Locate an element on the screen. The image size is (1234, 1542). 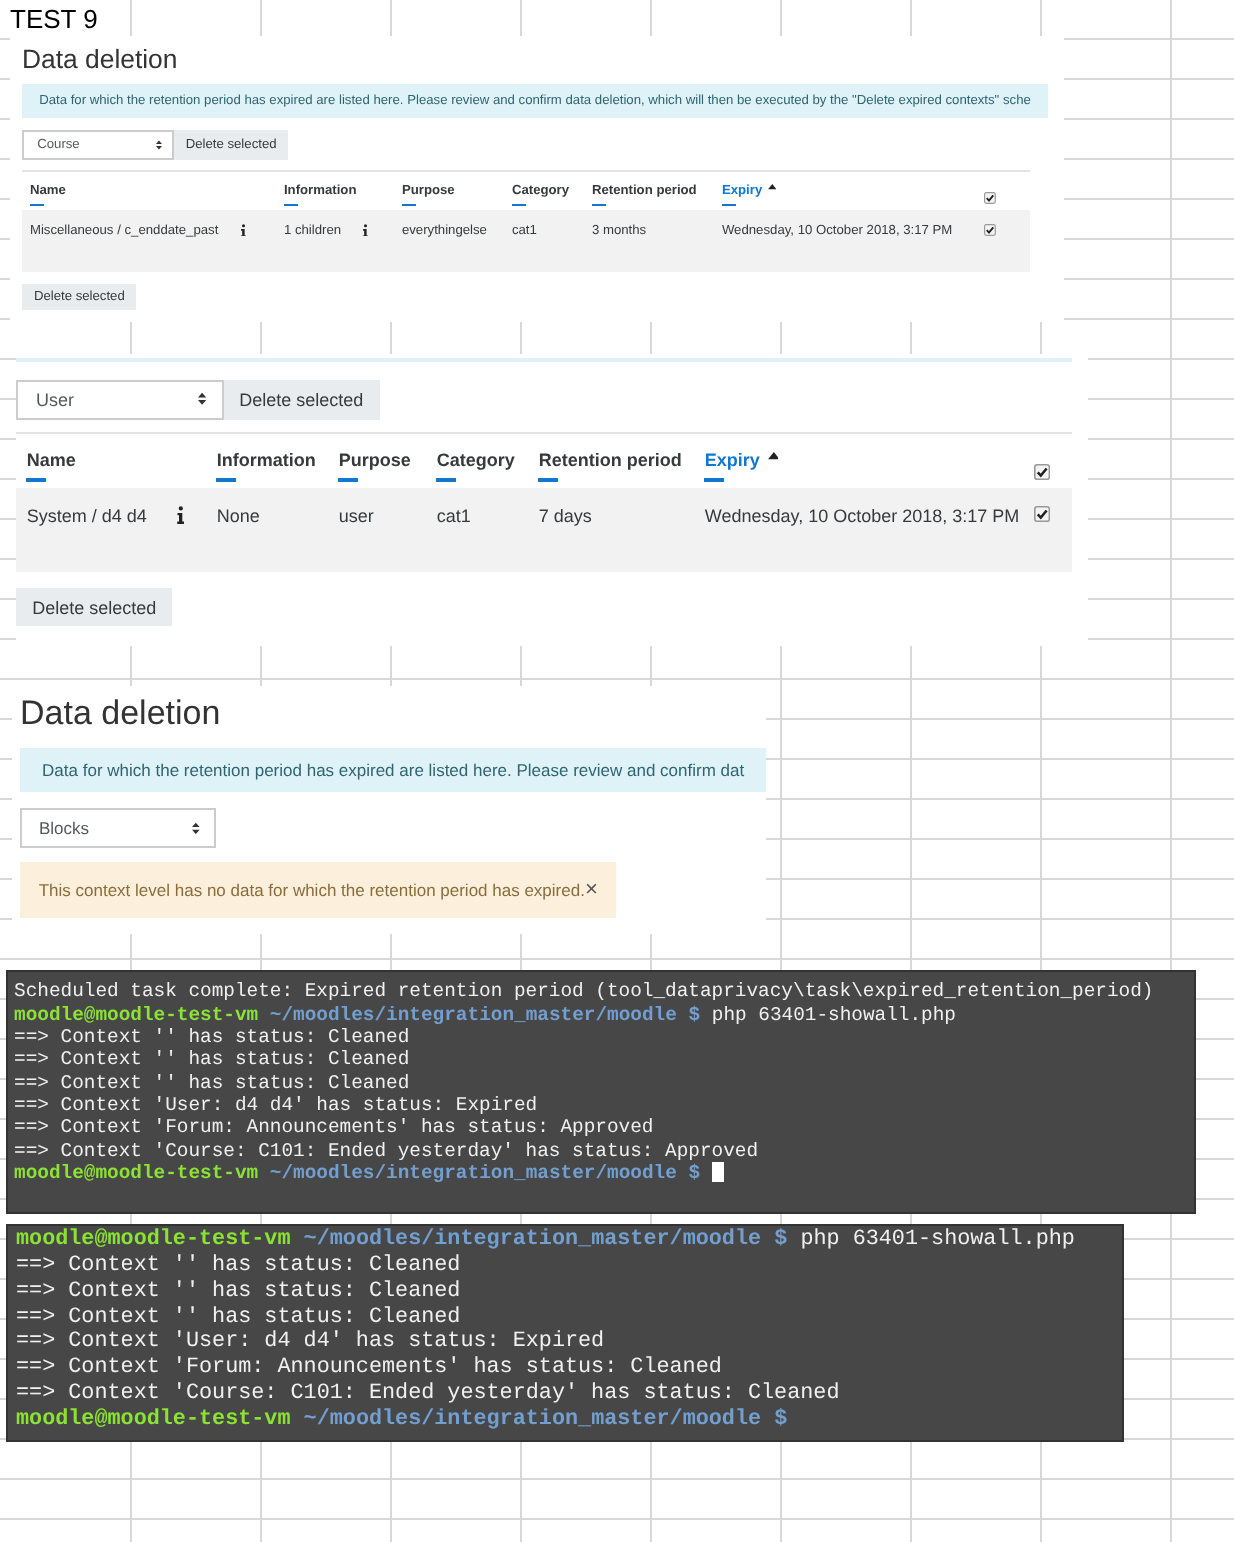
terminal-output-line: ==> Context 'Forum: Announcements' has status: Cleaned is located at coordinates (370, 1369).